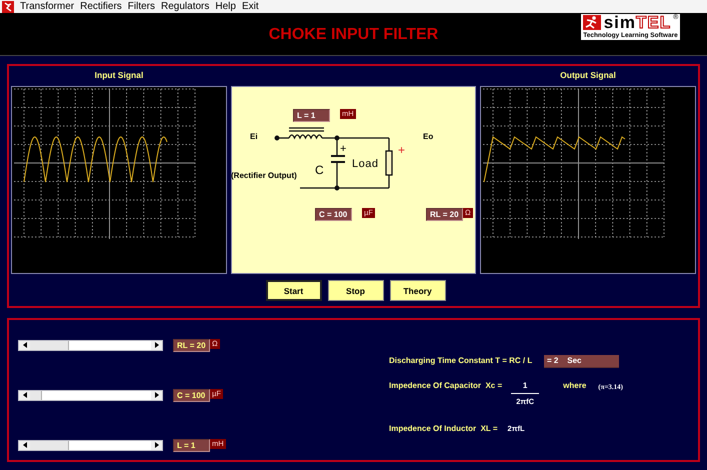  What do you see at coordinates (353, 35) in the screenshot?
I see `app-title: CHOKE INPUT FILTER` at bounding box center [353, 35].